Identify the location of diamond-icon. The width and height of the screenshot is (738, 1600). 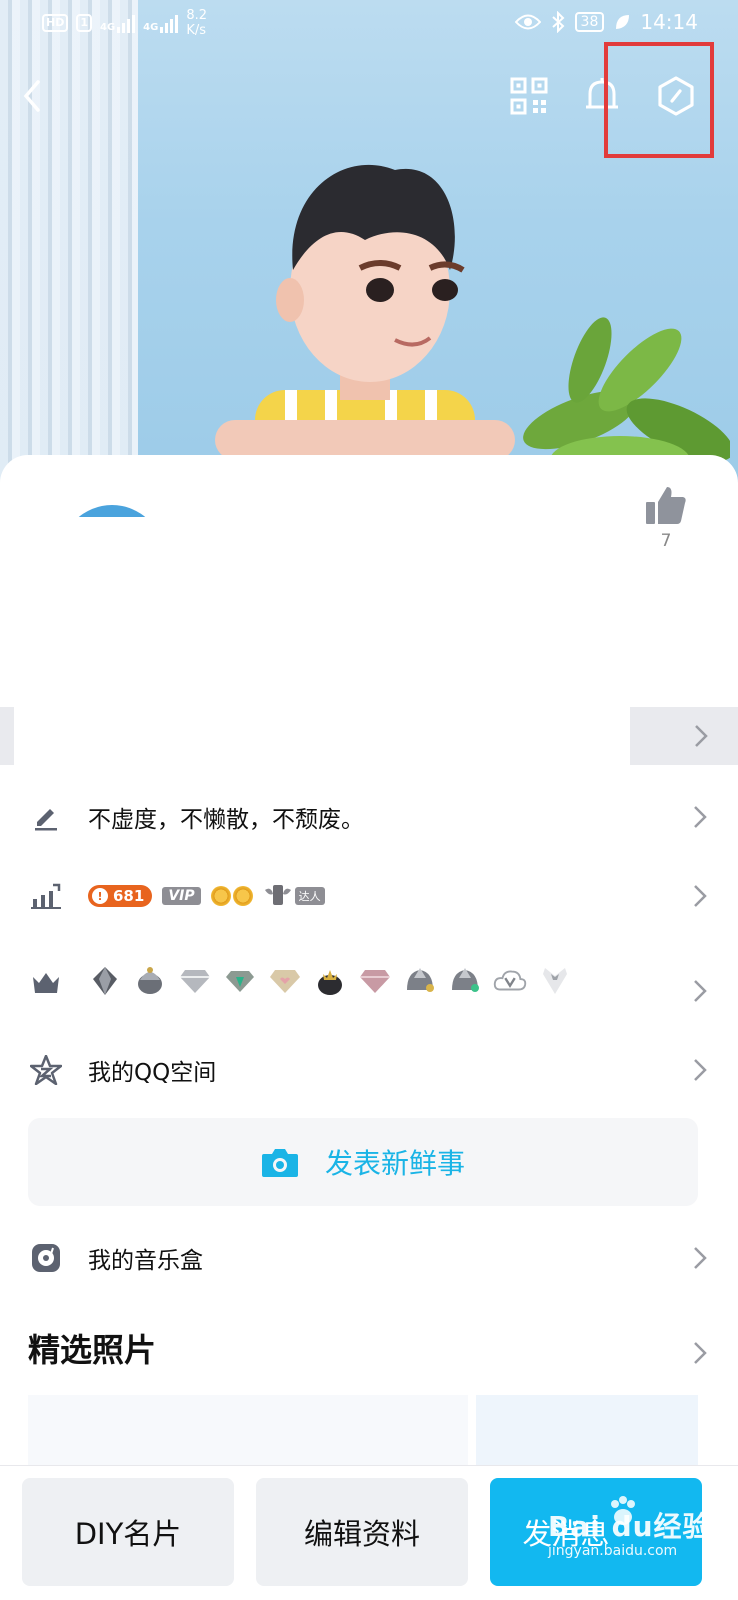
(195, 981).